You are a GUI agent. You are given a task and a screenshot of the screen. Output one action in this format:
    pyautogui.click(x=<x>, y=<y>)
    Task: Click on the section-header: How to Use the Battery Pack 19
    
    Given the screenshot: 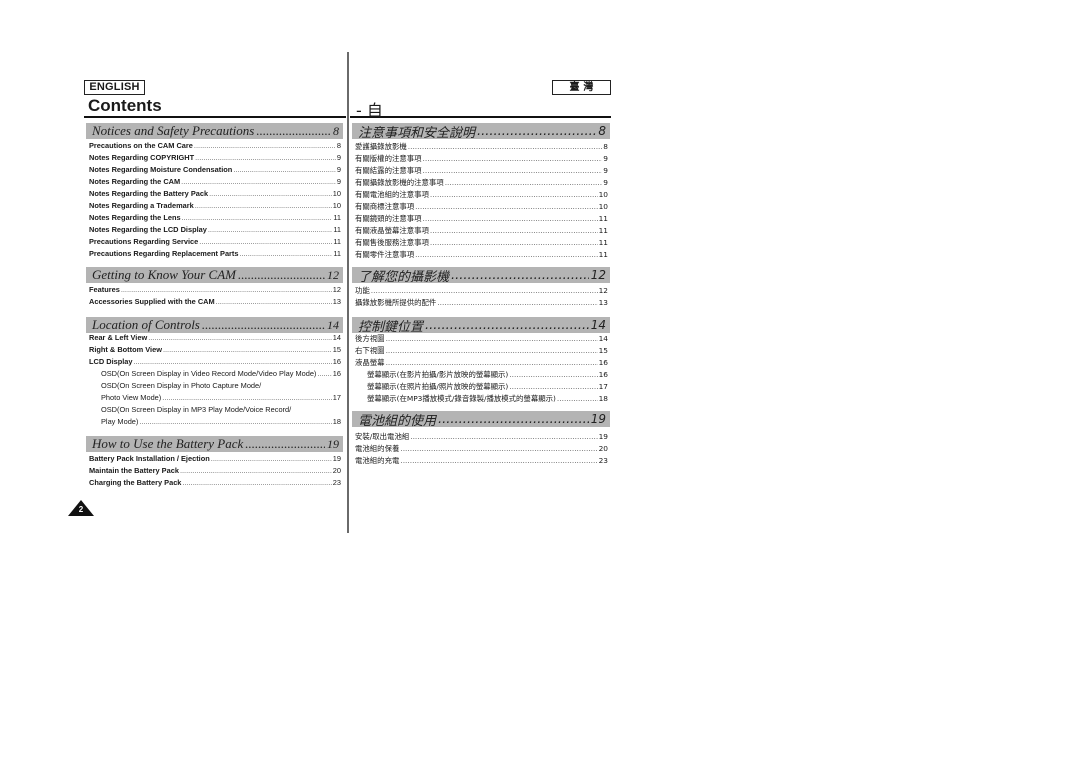 What is the action you would take?
    pyautogui.click(x=214, y=444)
    